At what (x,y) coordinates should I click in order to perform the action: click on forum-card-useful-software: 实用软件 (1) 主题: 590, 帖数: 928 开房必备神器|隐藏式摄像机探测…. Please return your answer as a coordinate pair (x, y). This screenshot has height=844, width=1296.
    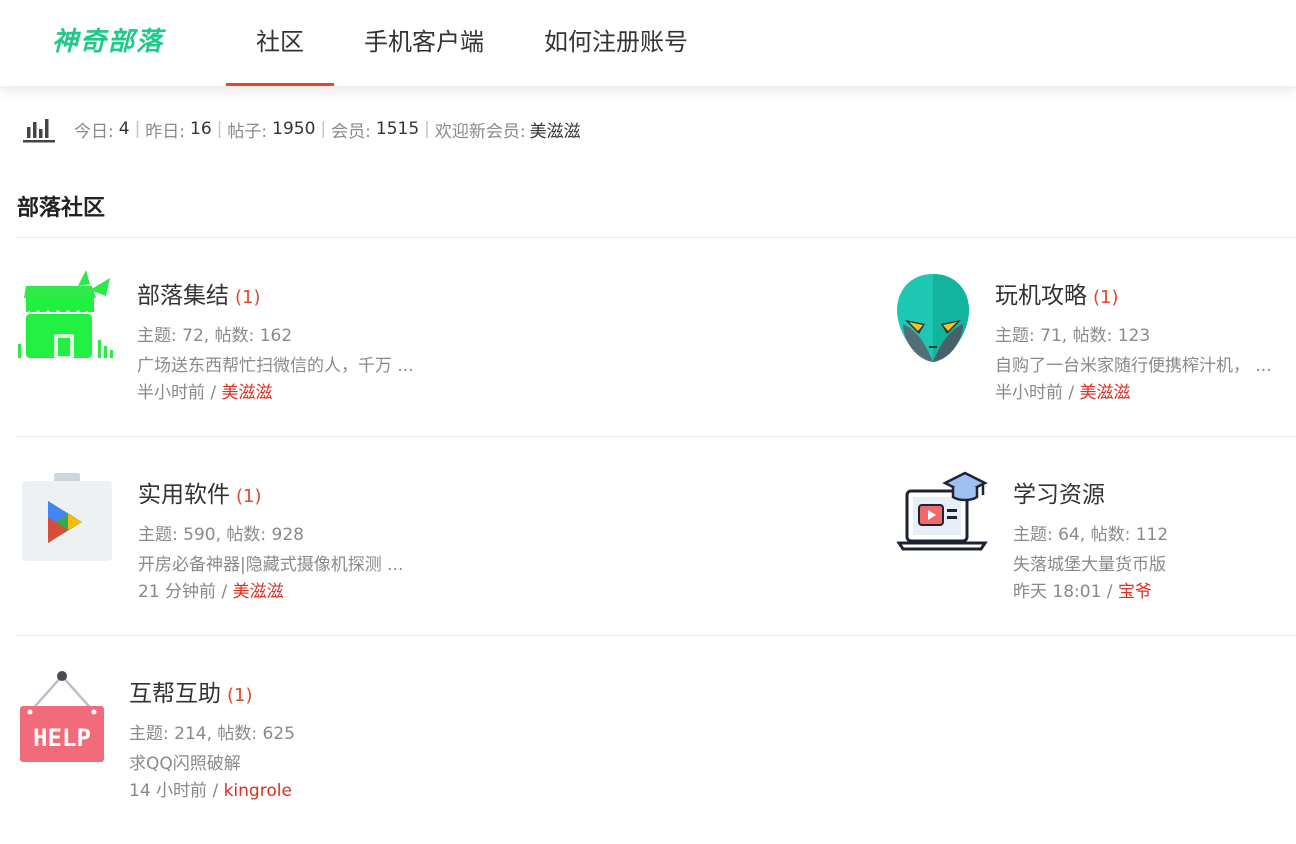
    Looking at the image, I should click on (260, 537).